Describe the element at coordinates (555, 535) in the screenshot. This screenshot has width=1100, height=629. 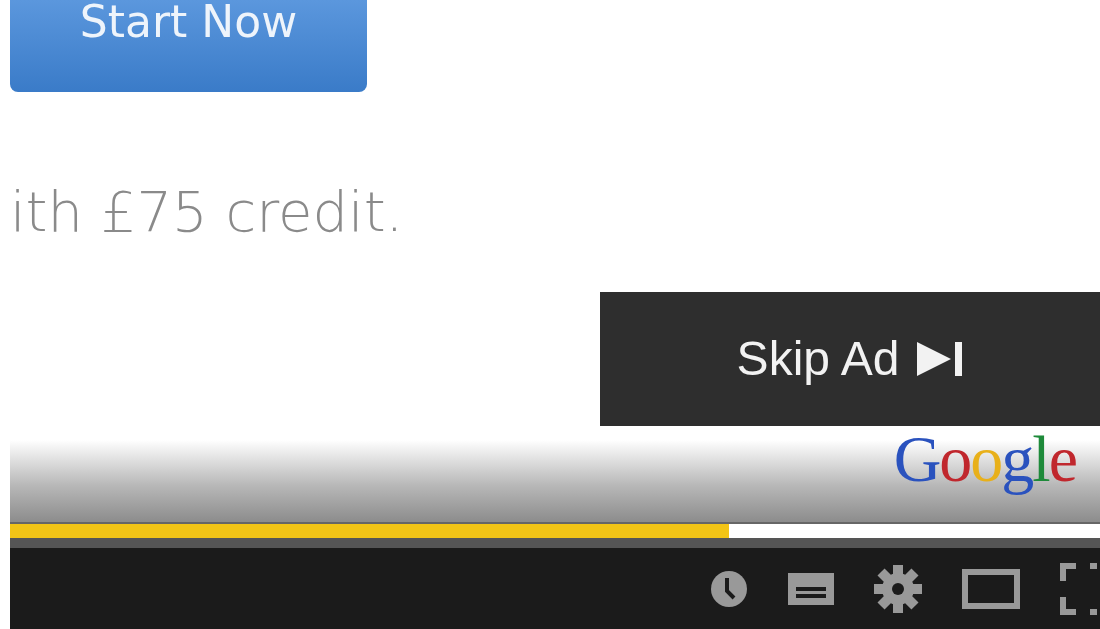
I see `progress-bar` at that location.